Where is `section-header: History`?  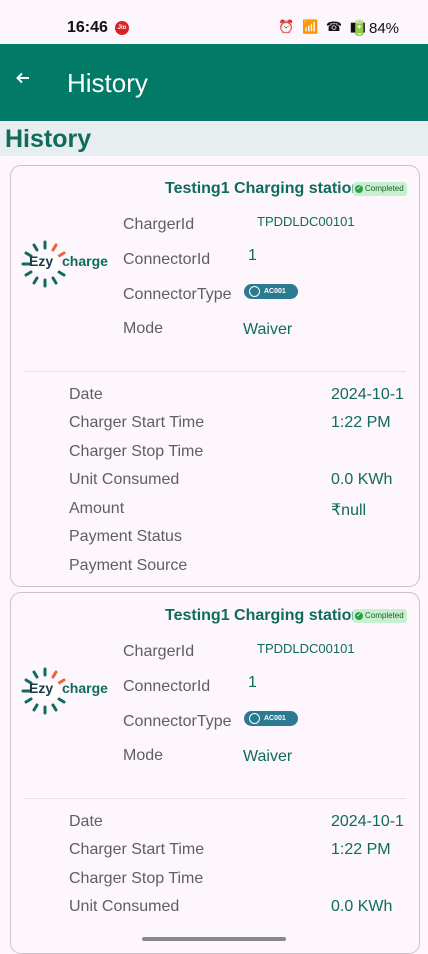 section-header: History is located at coordinates (214, 138).